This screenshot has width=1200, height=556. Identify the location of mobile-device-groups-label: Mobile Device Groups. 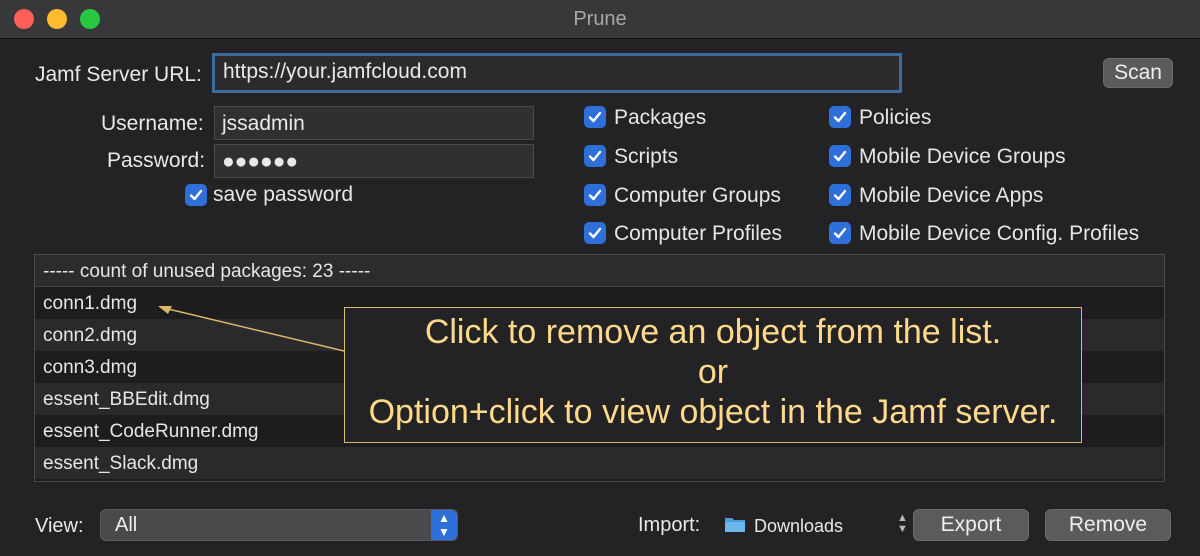
(962, 156).